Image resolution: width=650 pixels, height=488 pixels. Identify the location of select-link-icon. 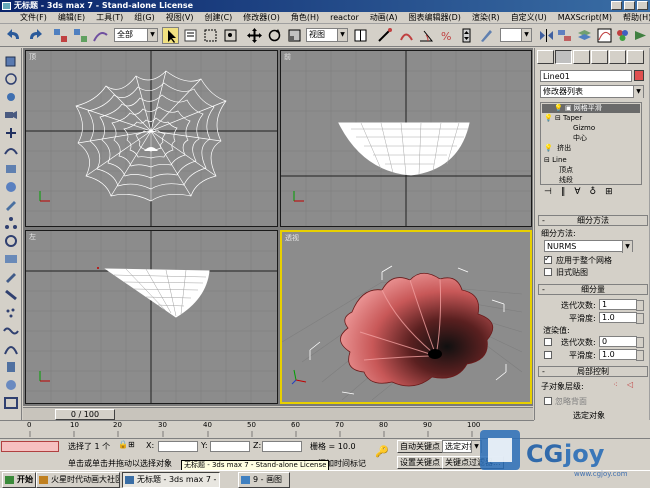
(60, 35).